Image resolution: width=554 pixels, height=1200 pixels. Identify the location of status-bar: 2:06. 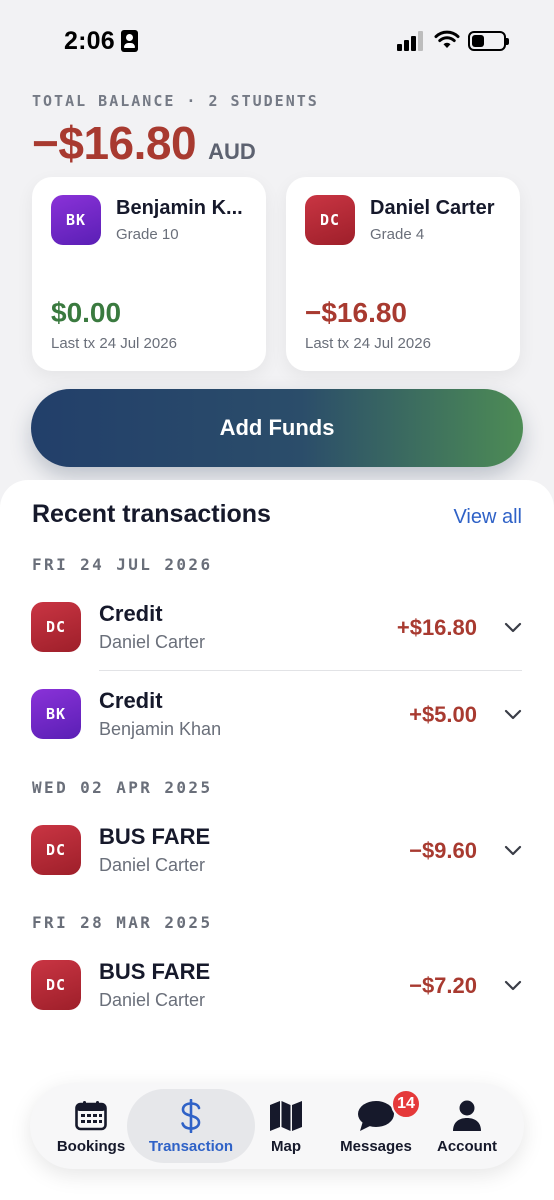
(277, 40).